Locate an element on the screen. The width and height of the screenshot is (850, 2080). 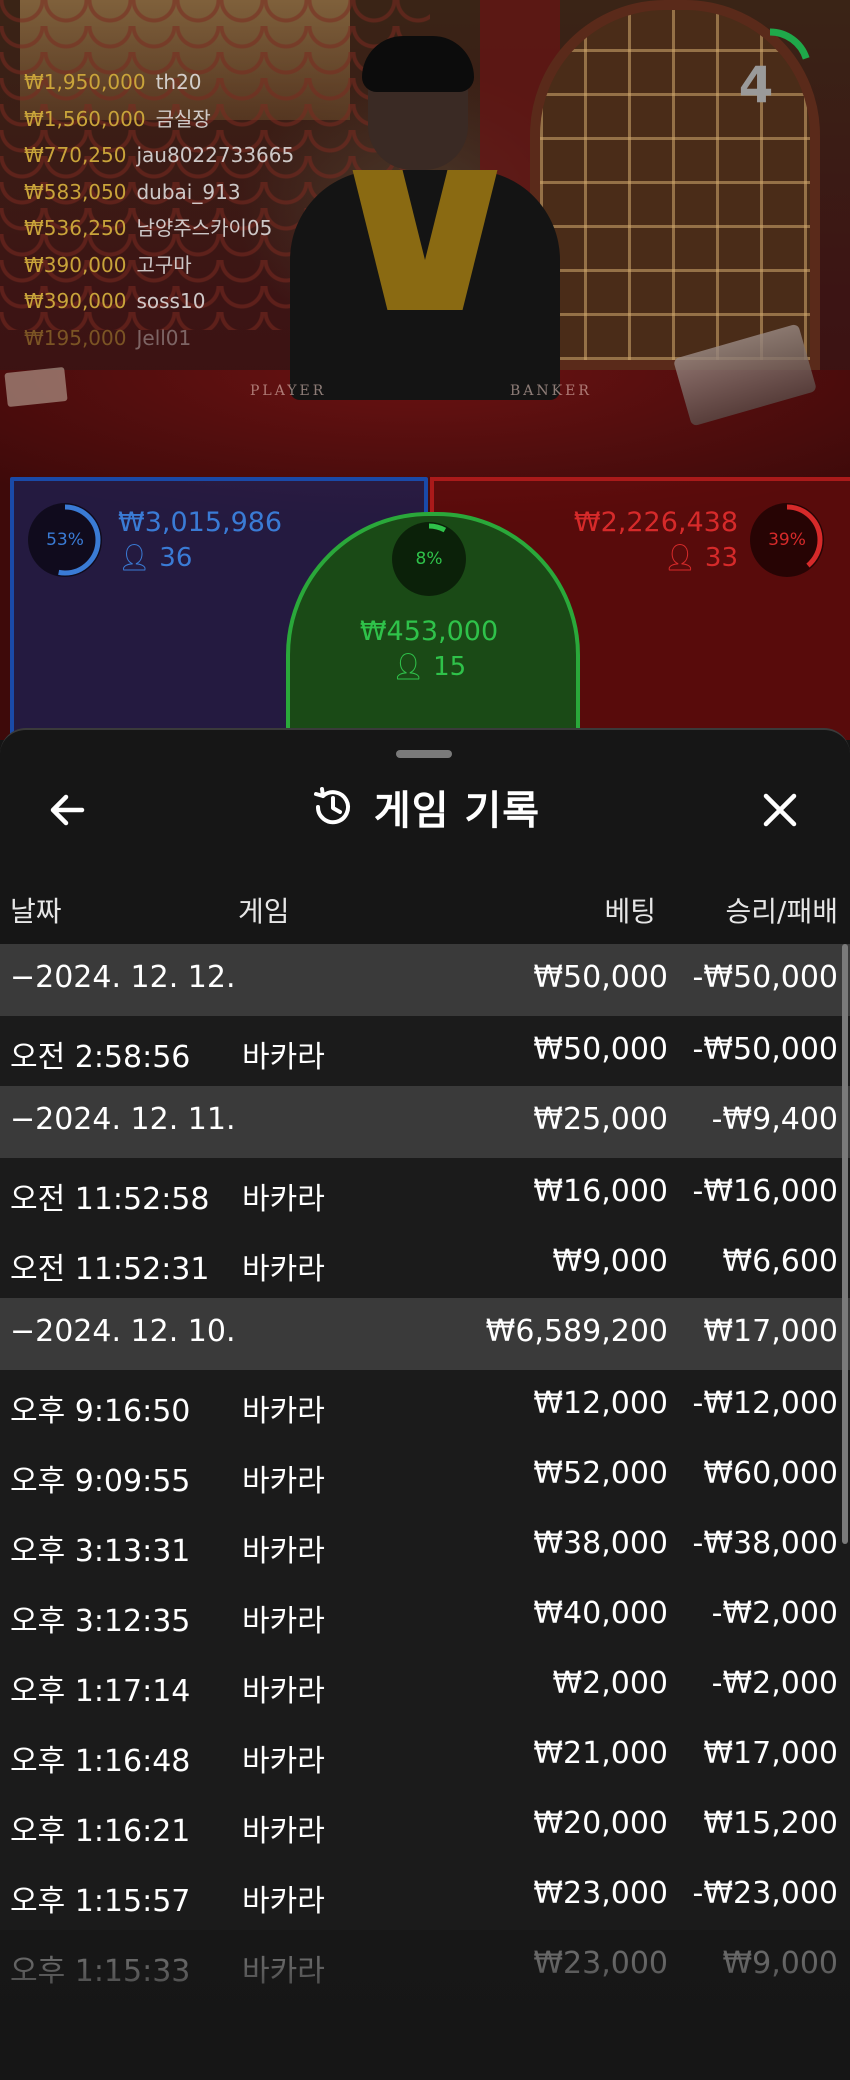
leaderboard-amount: ₩1,950,000 is located at coordinates (85, 82).